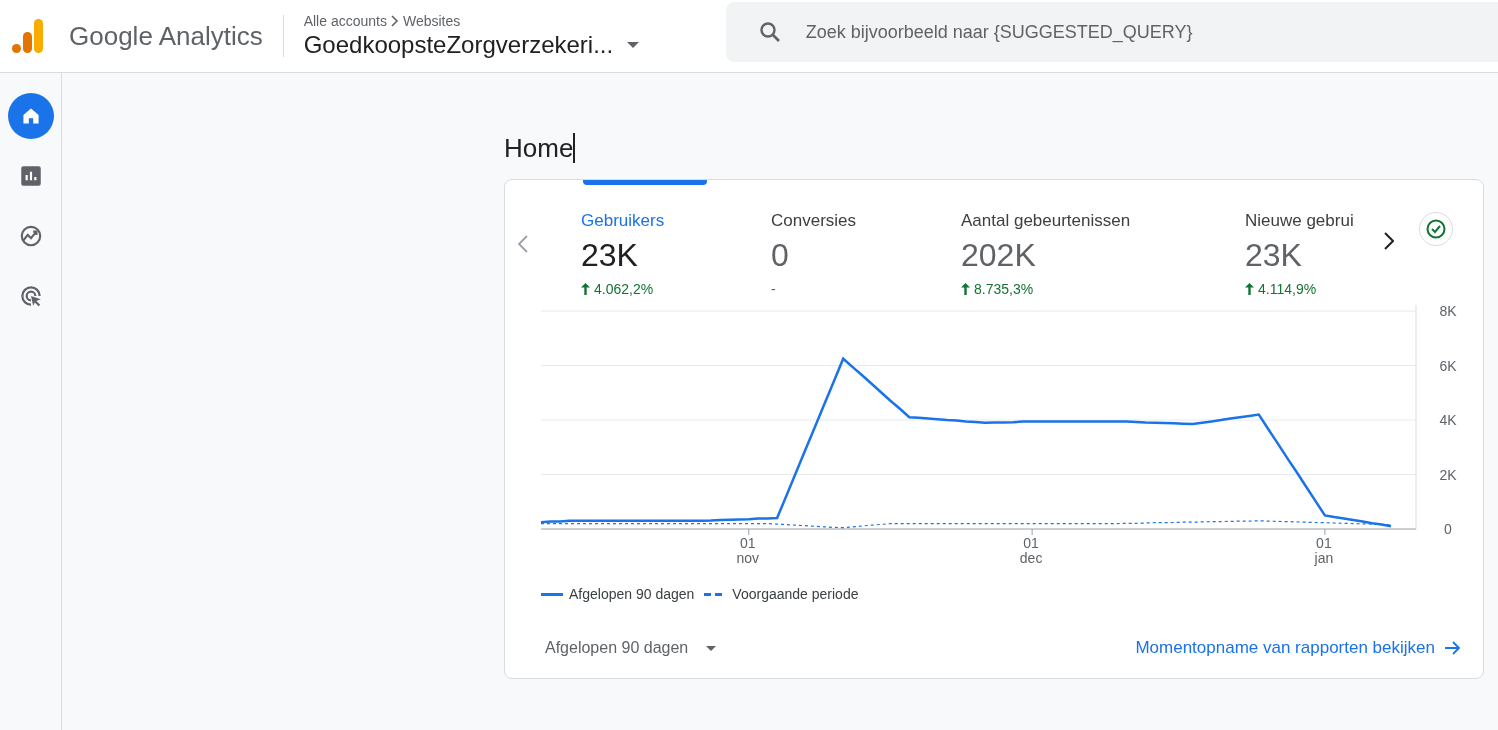 Image resolution: width=1498 pixels, height=730 pixels. I want to click on legend-label: Voorgaande periode, so click(795, 594).